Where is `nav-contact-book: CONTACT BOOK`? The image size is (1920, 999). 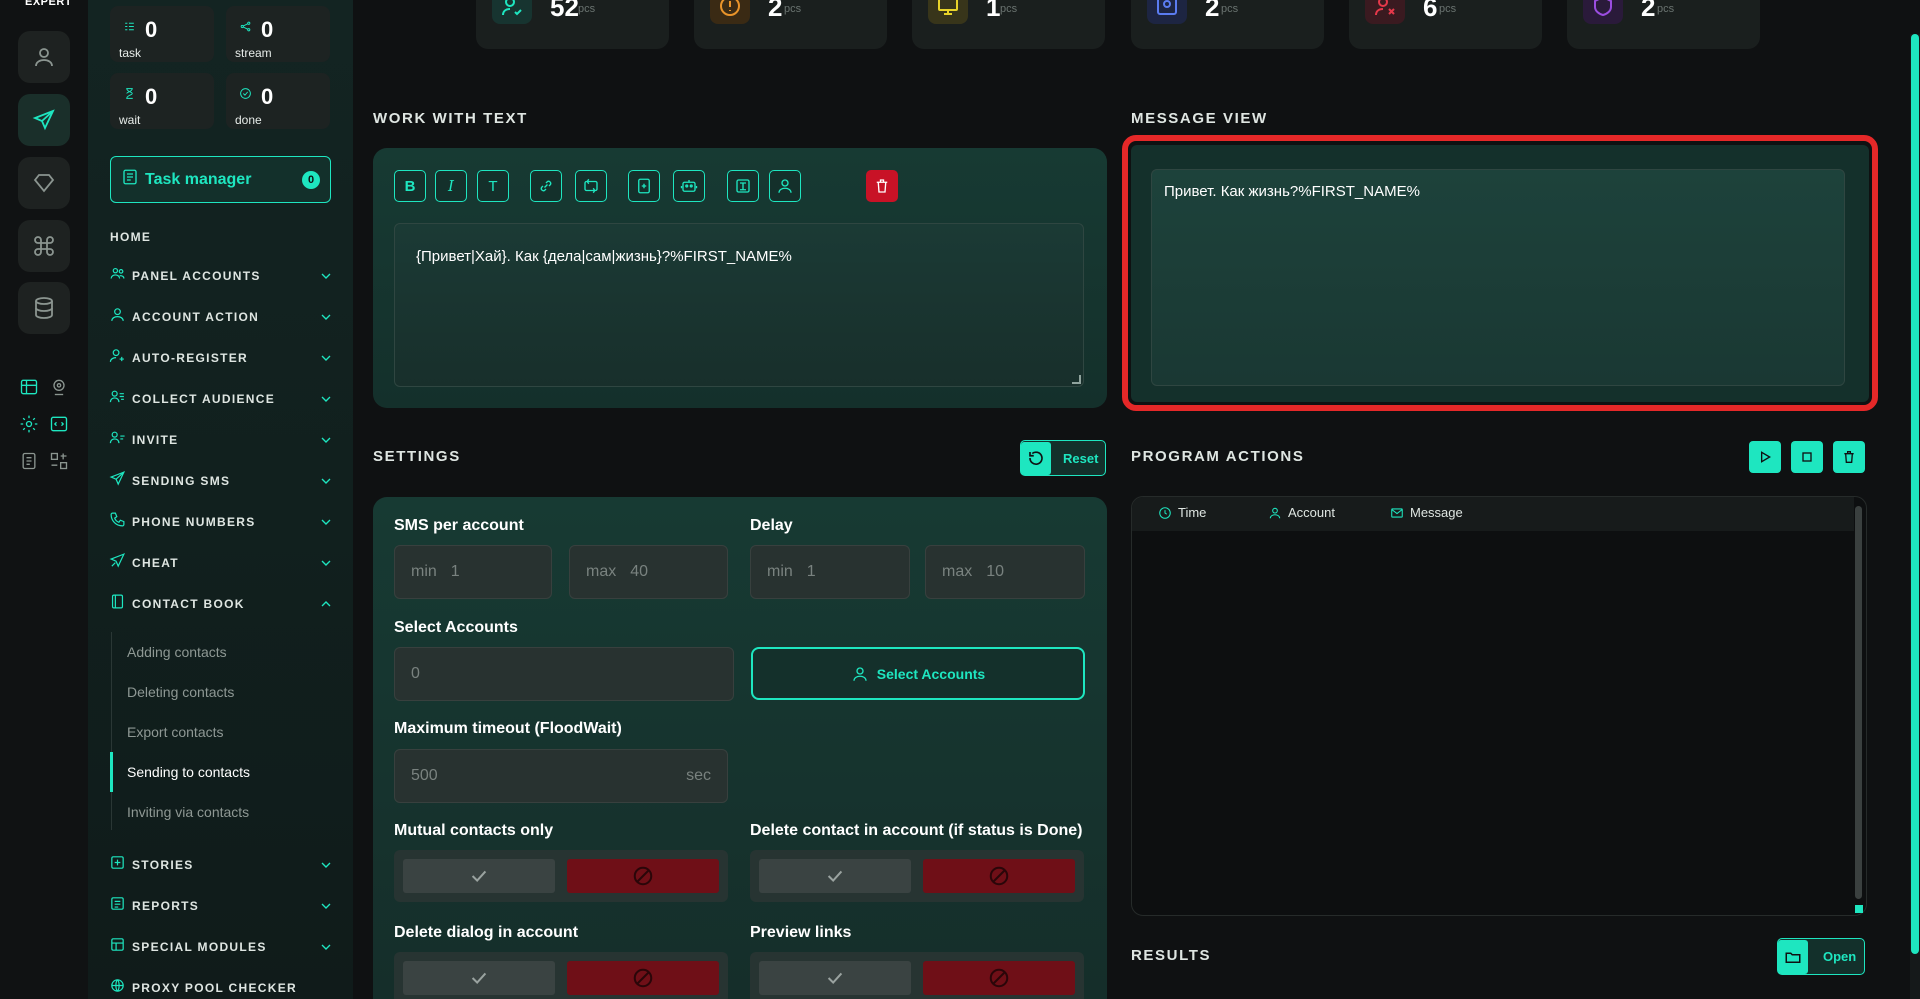 nav-contact-book: CONTACT BOOK is located at coordinates (221, 604).